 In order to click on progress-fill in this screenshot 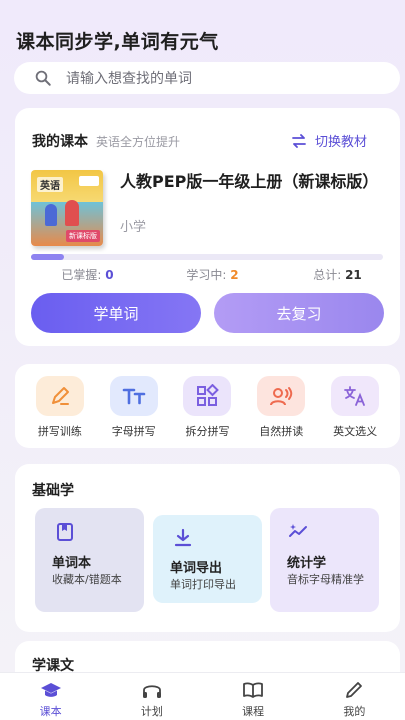, I will do `click(48, 257)`.